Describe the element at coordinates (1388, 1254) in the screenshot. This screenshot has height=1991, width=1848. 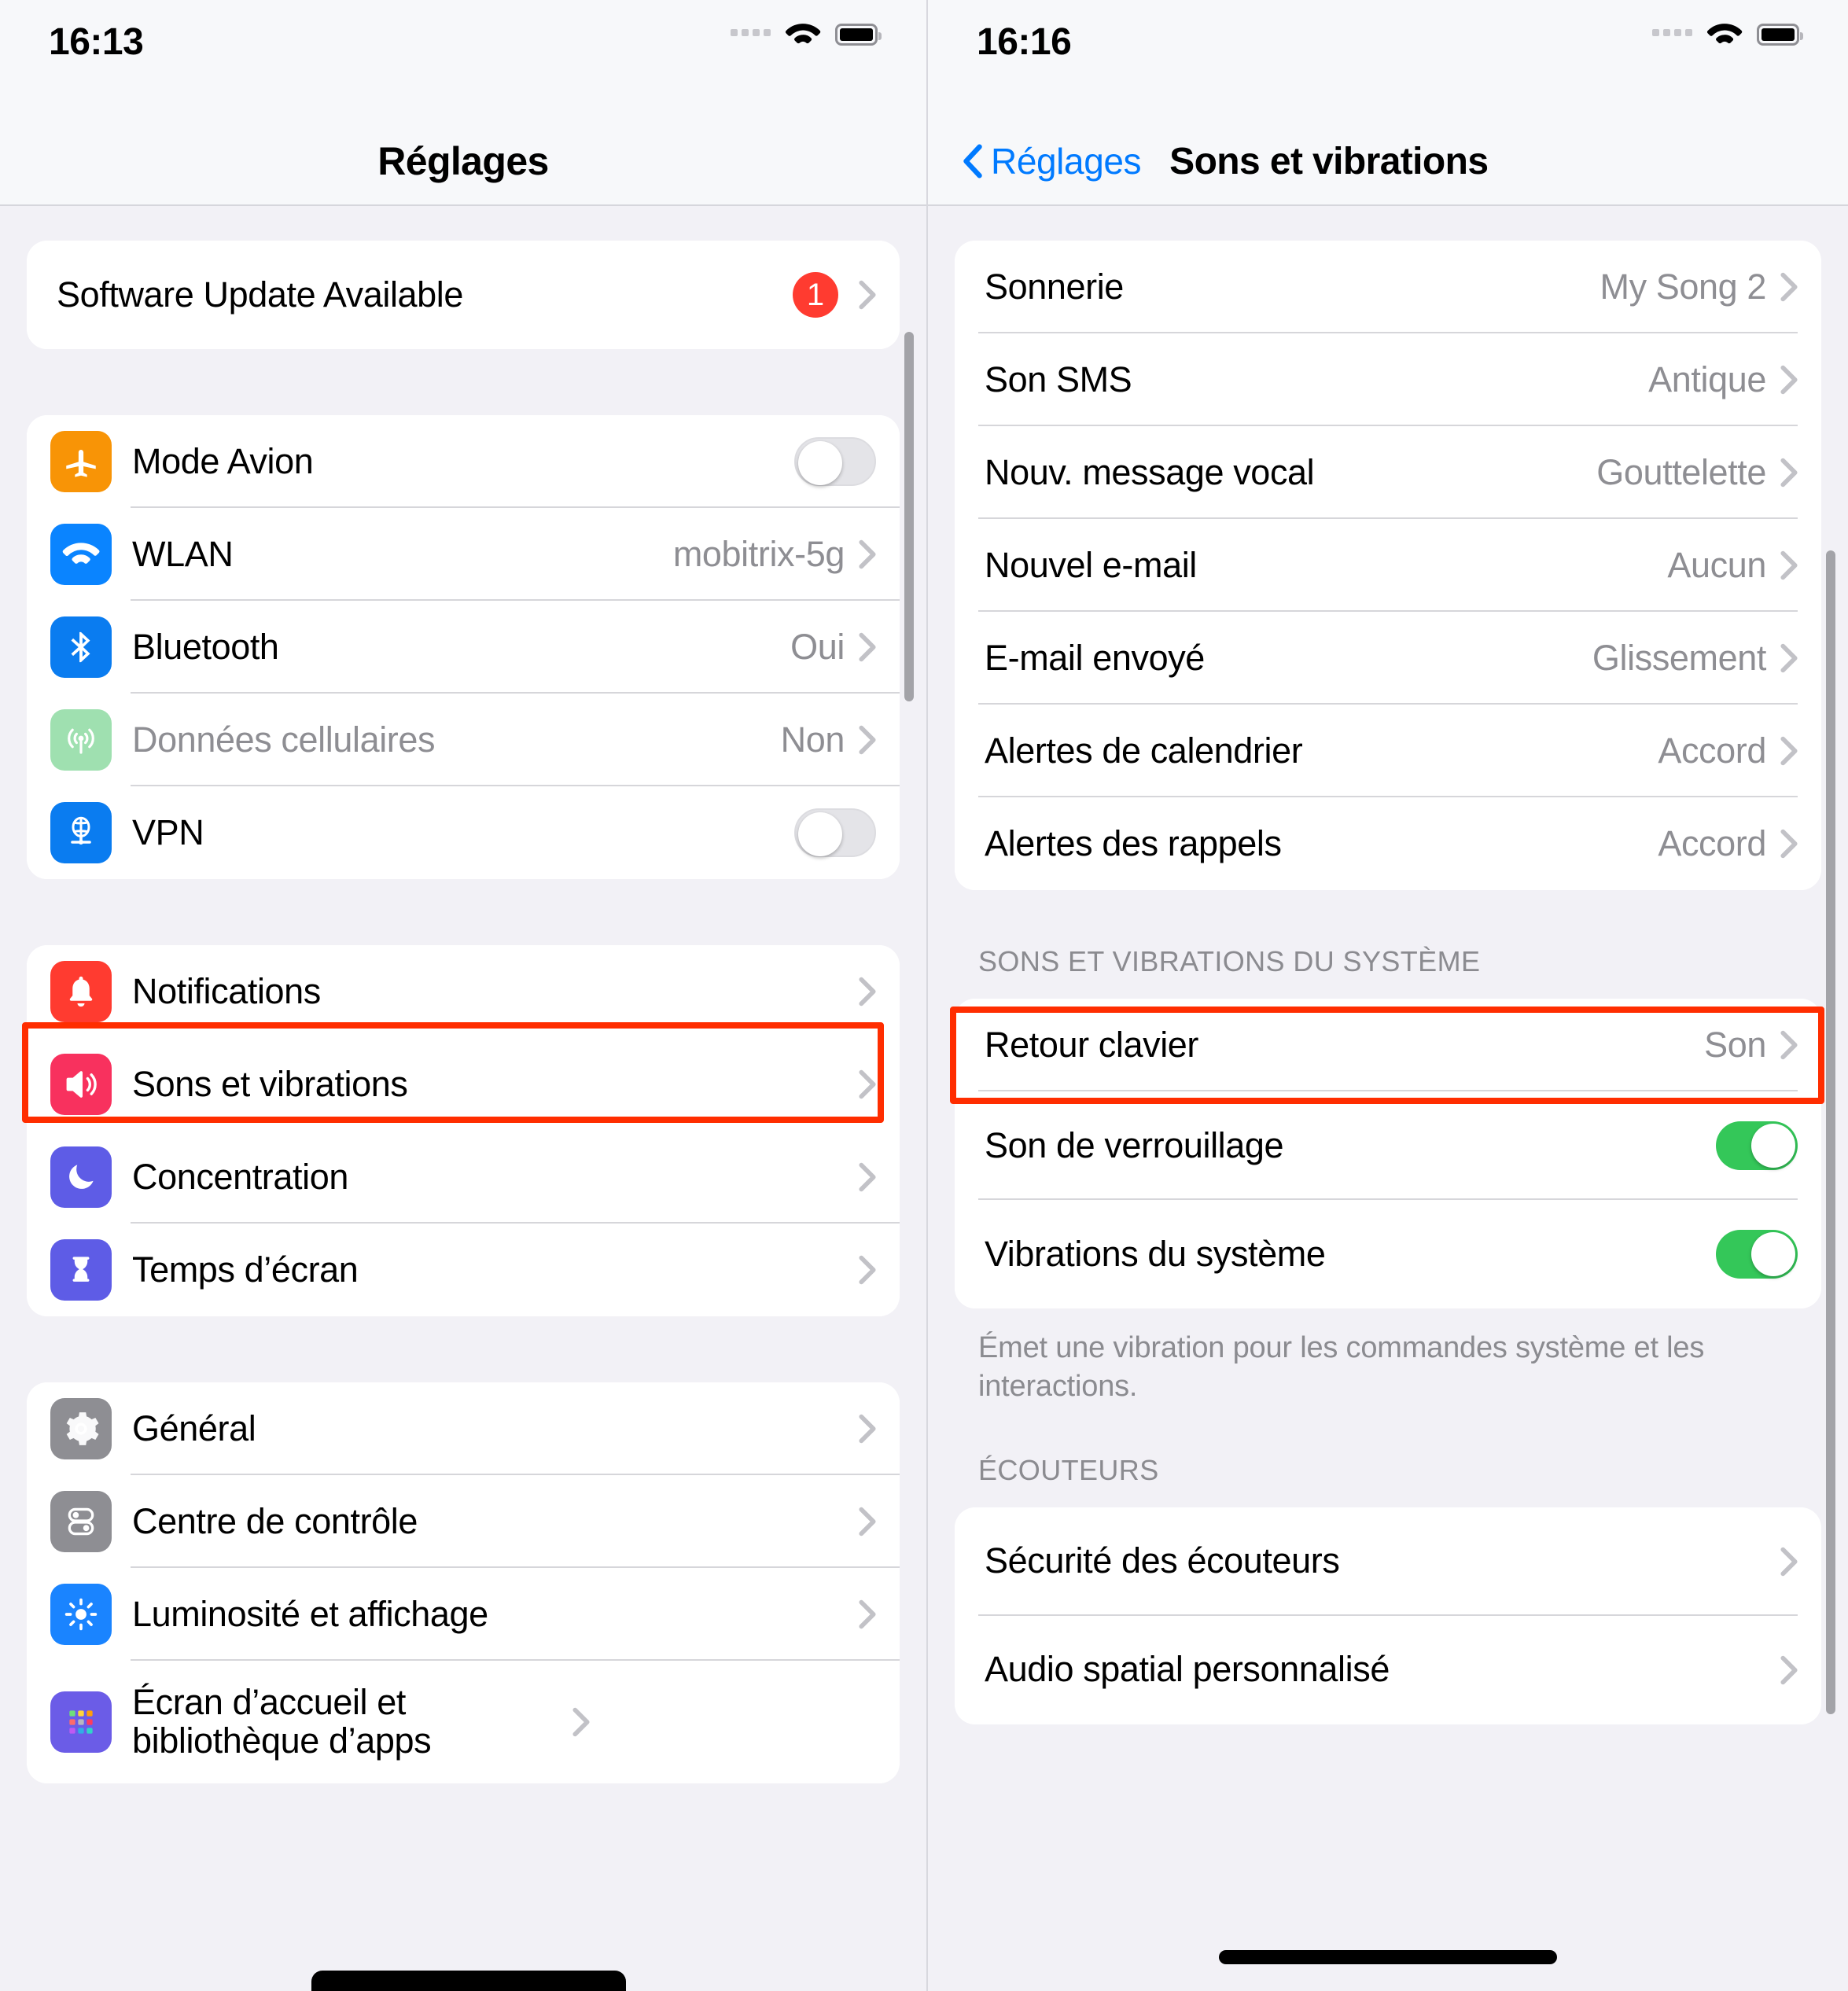
I see `row-system-haptics: Vibrations du système` at that location.